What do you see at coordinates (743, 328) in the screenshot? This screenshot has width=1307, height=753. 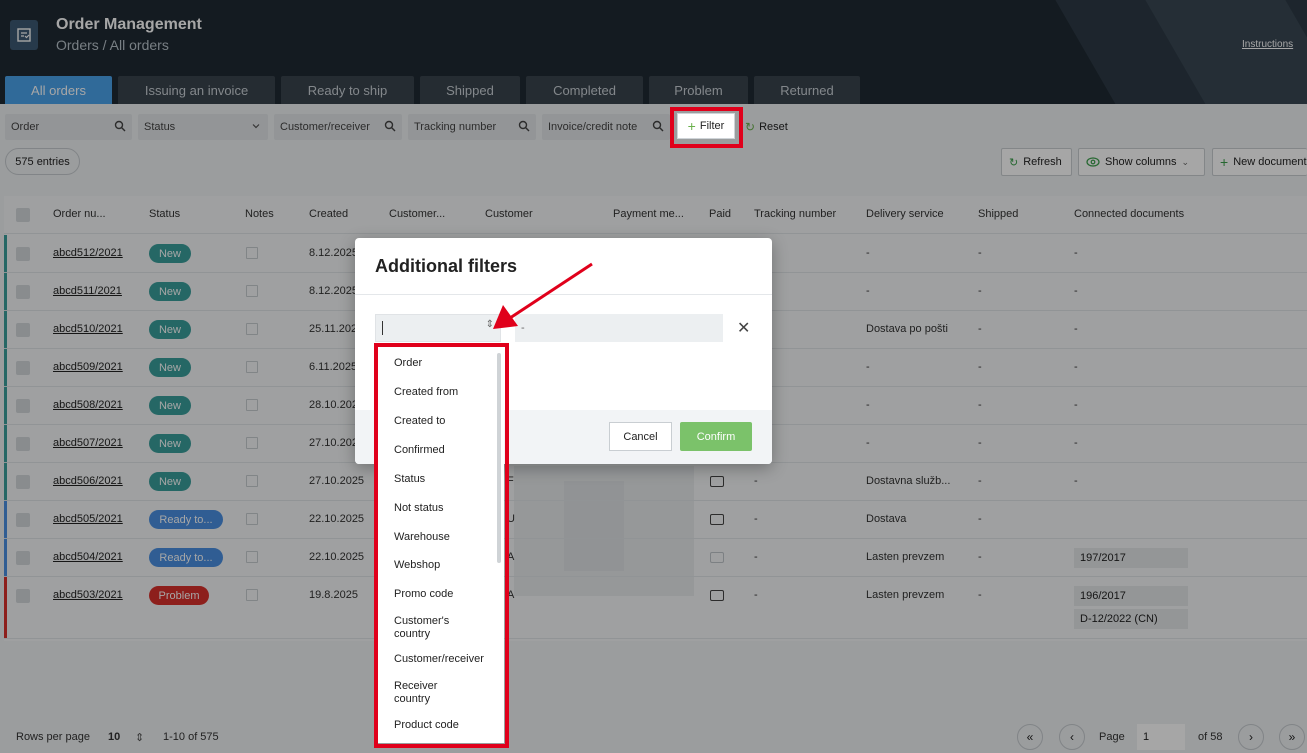 I see `remove-filter-icon: ✕` at bounding box center [743, 328].